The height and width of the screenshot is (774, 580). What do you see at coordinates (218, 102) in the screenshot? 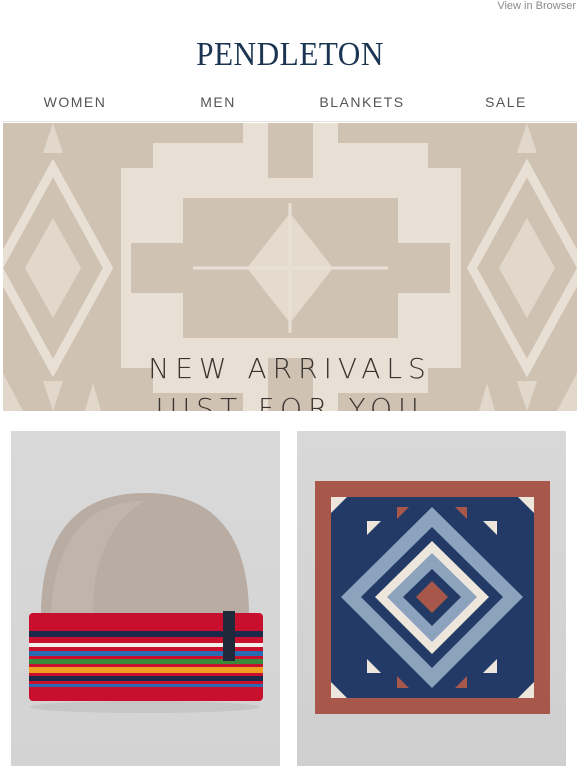
I see `nav-men: MEN` at bounding box center [218, 102].